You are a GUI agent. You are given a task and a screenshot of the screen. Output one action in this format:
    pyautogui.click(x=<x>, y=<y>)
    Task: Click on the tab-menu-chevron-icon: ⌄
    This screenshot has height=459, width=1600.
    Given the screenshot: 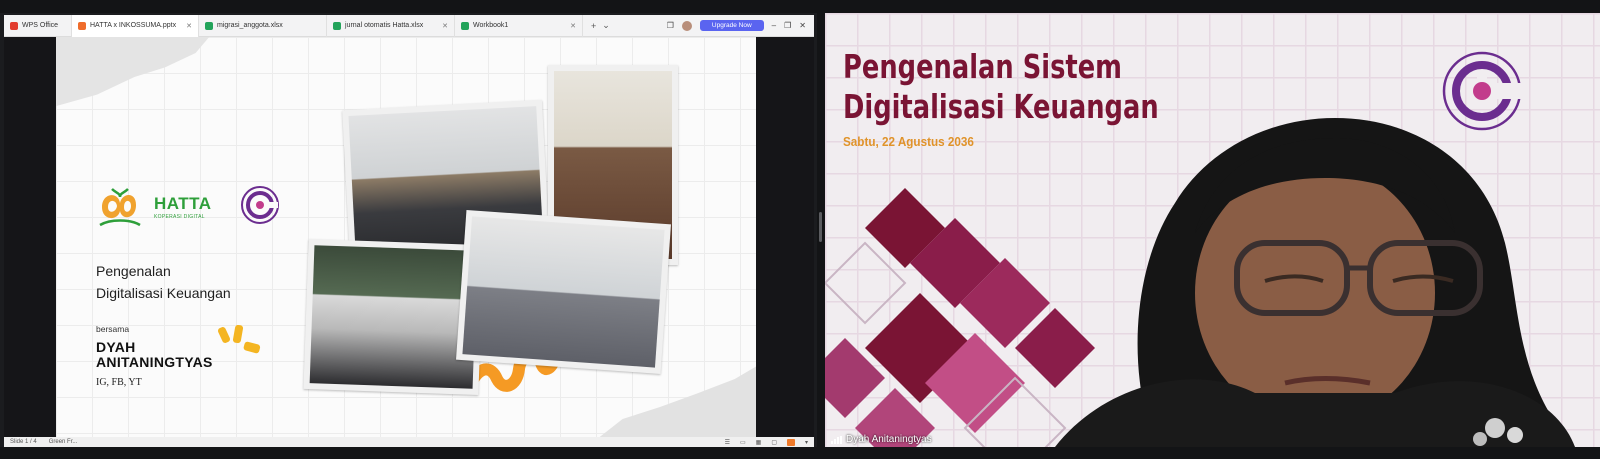 What is the action you would take?
    pyautogui.click(x=606, y=25)
    